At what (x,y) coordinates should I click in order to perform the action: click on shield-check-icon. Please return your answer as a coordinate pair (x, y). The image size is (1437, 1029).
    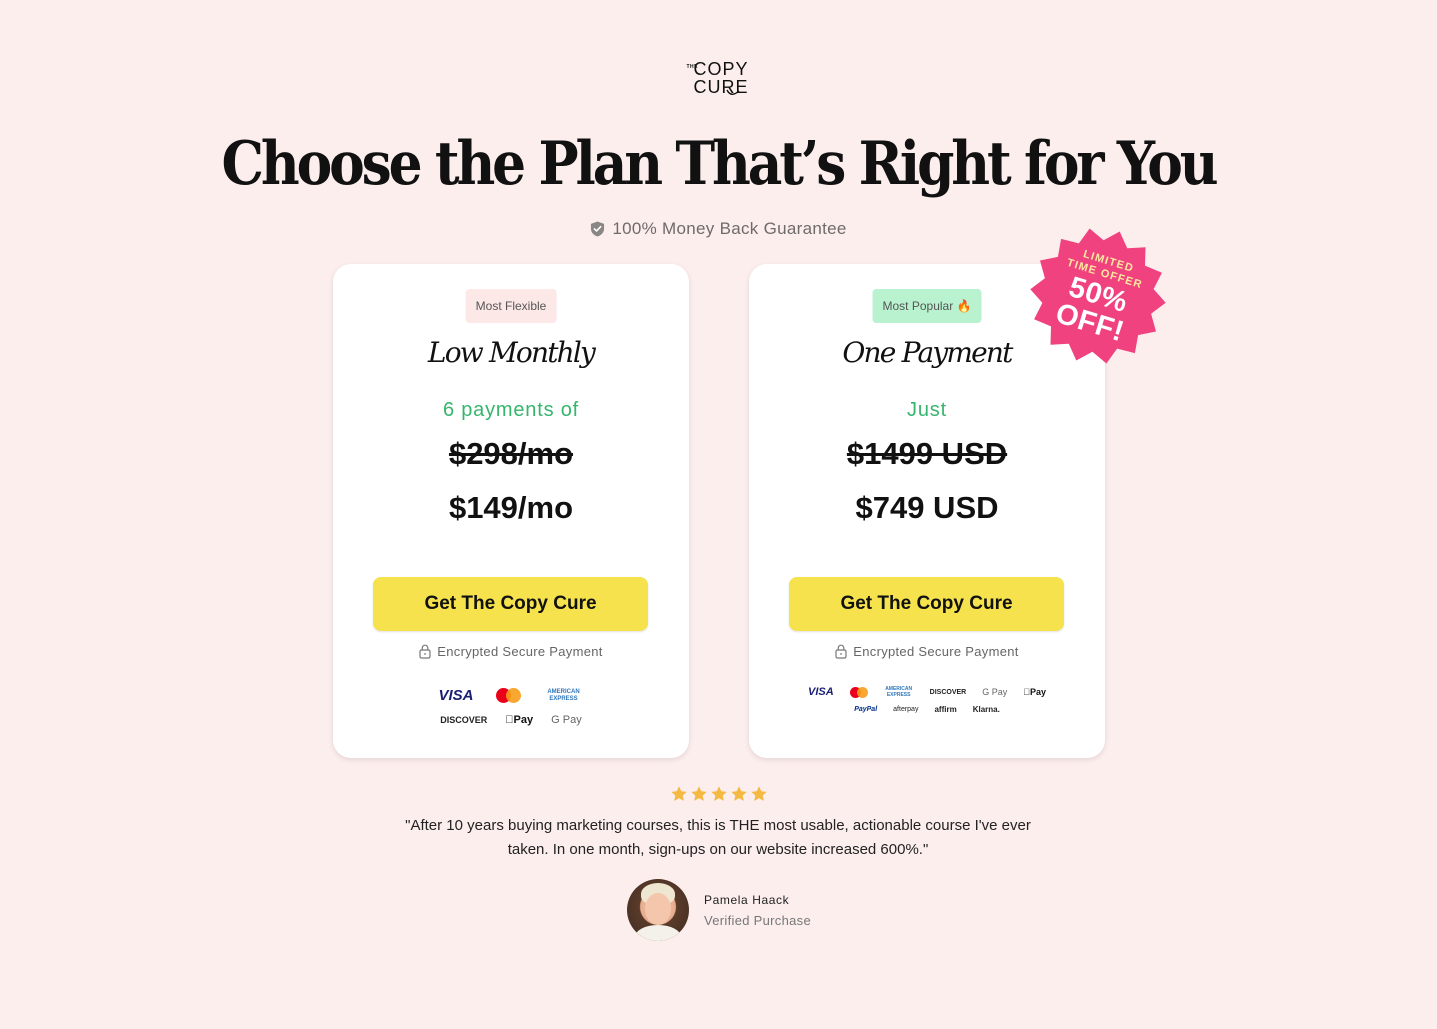
    Looking at the image, I should click on (598, 229).